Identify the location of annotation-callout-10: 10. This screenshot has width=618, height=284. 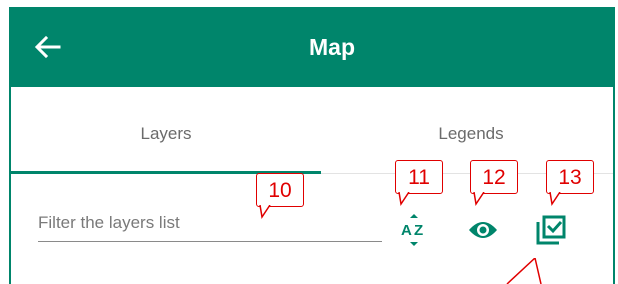
(280, 190).